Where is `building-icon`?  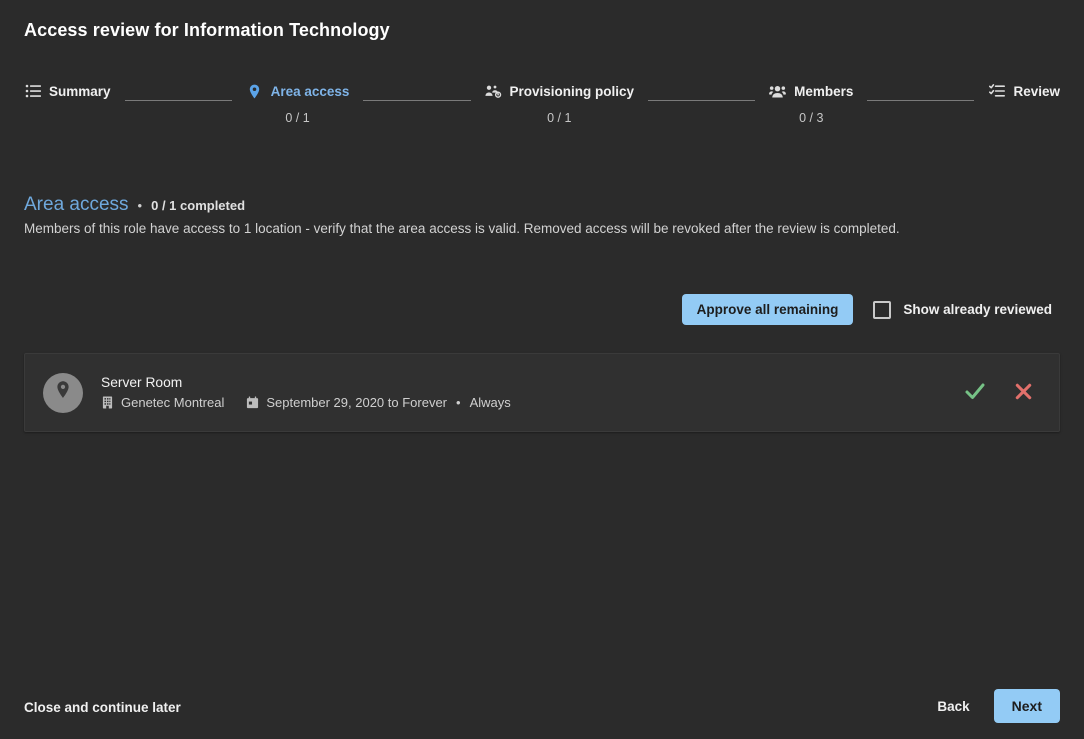 building-icon is located at coordinates (107, 403).